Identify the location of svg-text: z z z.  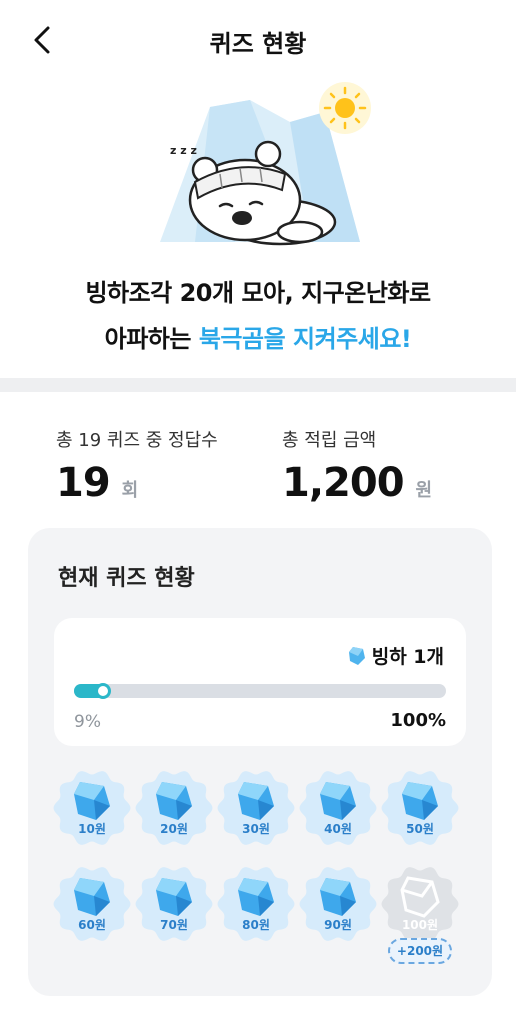
(183, 150).